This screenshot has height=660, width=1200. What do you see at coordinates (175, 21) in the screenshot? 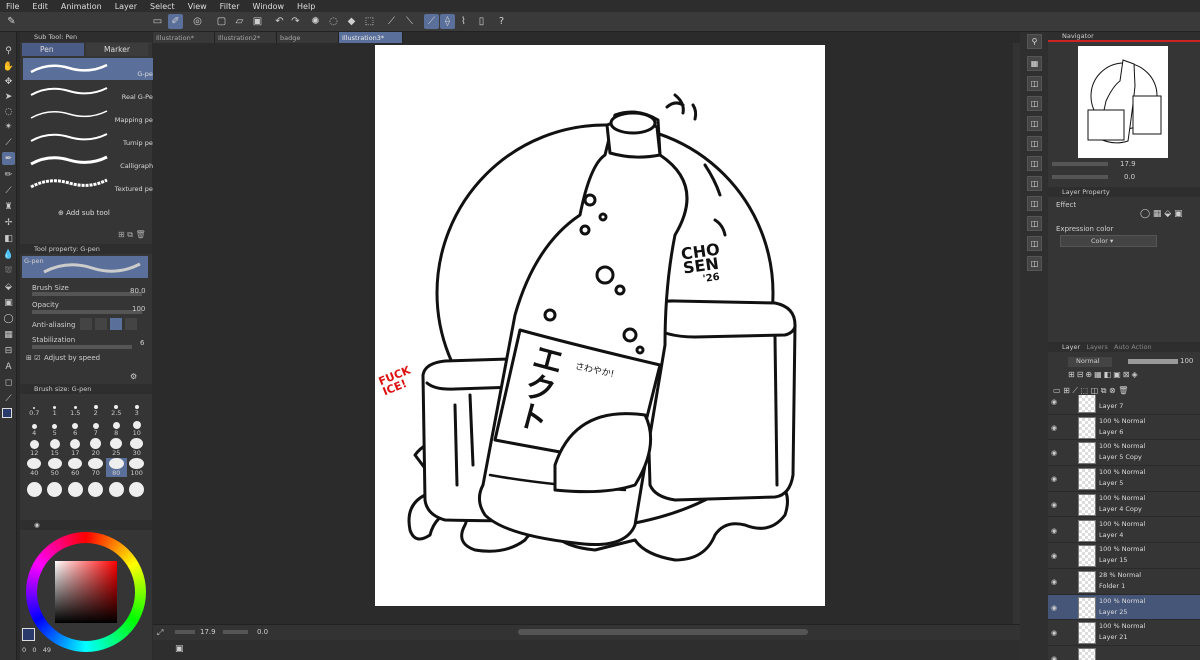
I see `edit-icon: ✐` at bounding box center [175, 21].